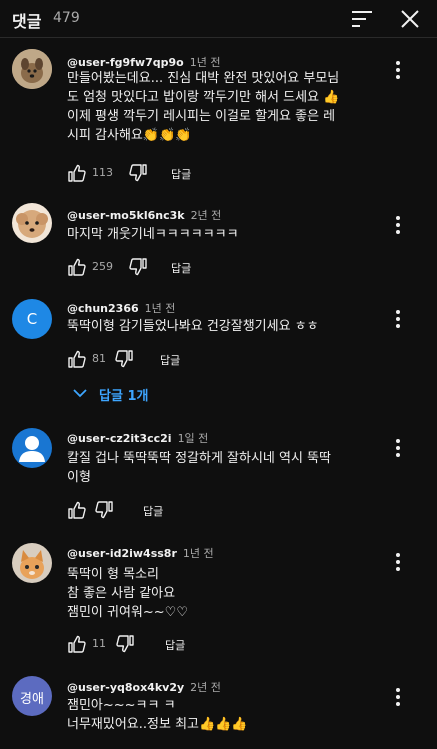  What do you see at coordinates (102, 266) in the screenshot?
I see `like-count: 259` at bounding box center [102, 266].